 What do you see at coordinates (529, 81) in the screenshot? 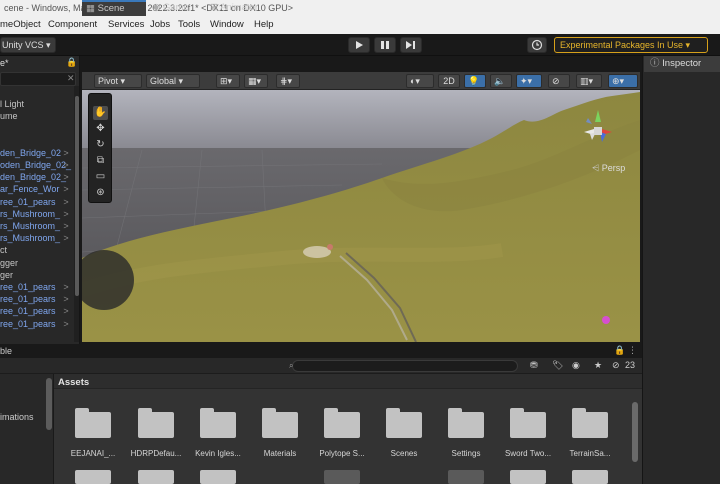
I see `effects-toggle-icon: ✦▾` at bounding box center [529, 81].